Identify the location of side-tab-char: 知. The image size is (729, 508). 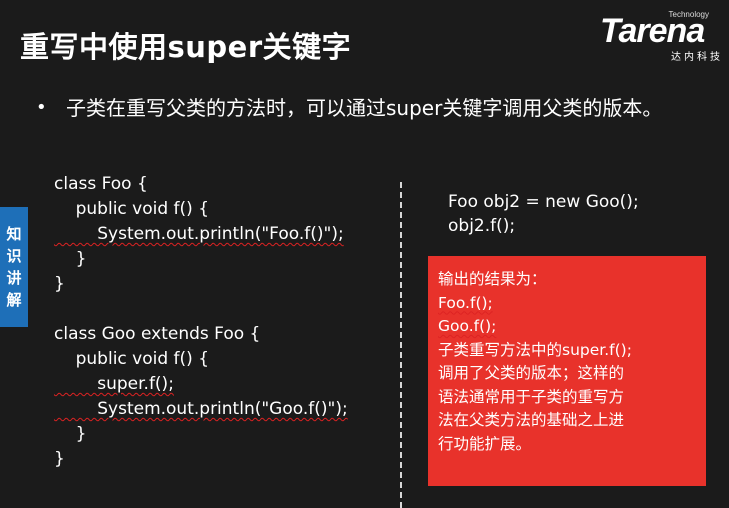
(14, 234).